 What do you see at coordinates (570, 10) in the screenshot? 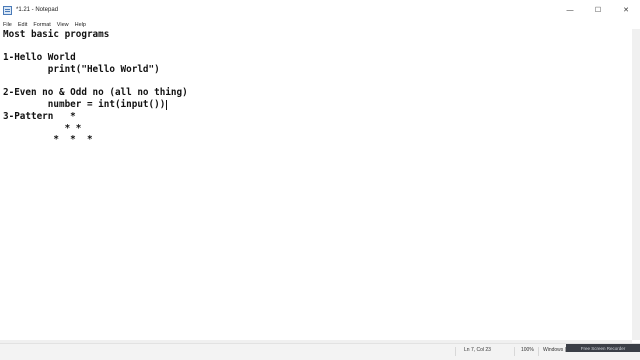
I see `minimize-button: —` at bounding box center [570, 10].